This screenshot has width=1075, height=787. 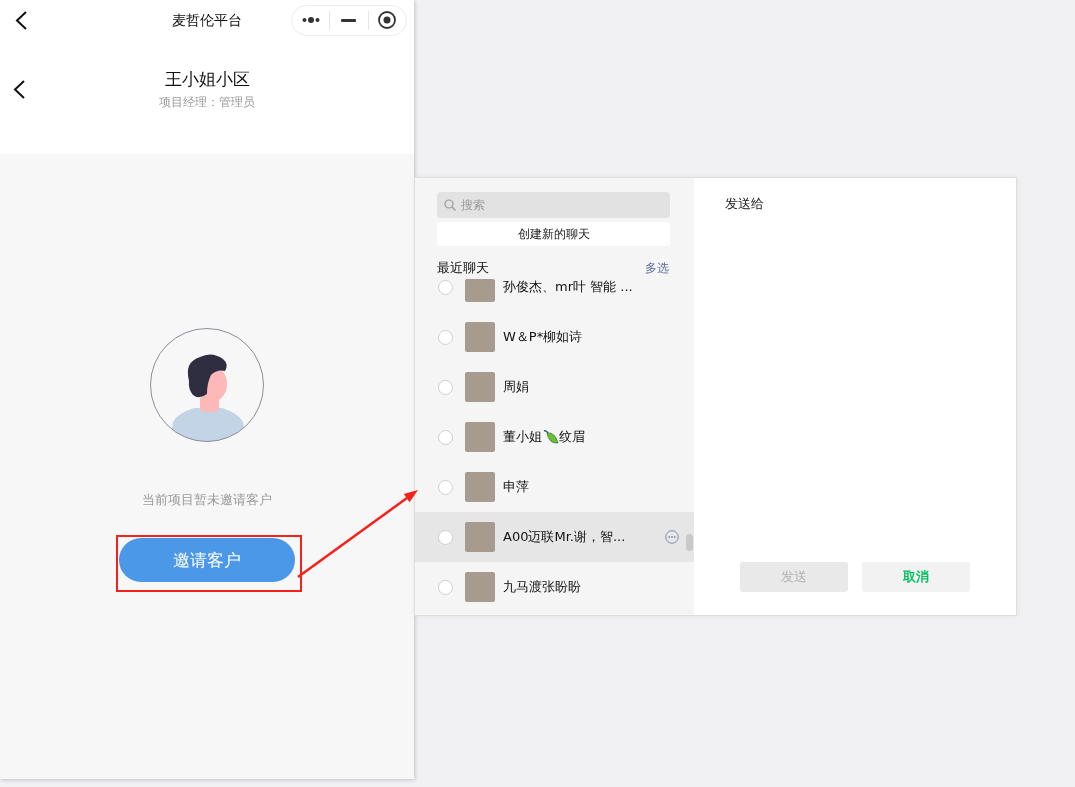 I want to click on chat-row: 董小姐 纹眉, so click(x=554, y=437).